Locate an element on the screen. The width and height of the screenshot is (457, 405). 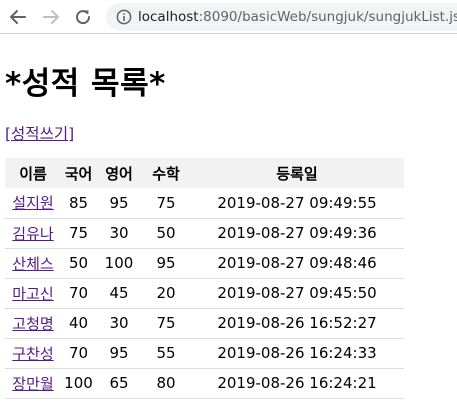
registered-date: 2019-08-27 09:49:55 is located at coordinates (297, 203).